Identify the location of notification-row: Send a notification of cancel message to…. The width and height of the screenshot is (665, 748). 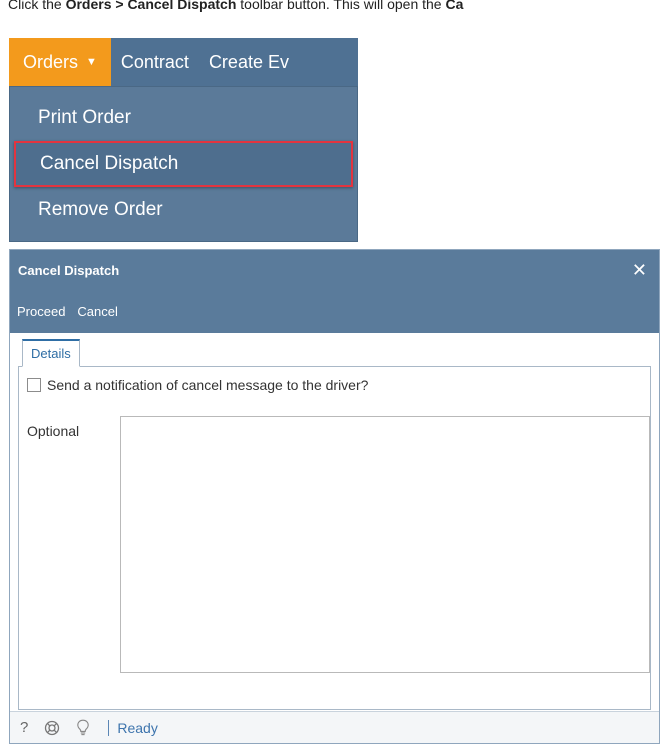
(197, 385).